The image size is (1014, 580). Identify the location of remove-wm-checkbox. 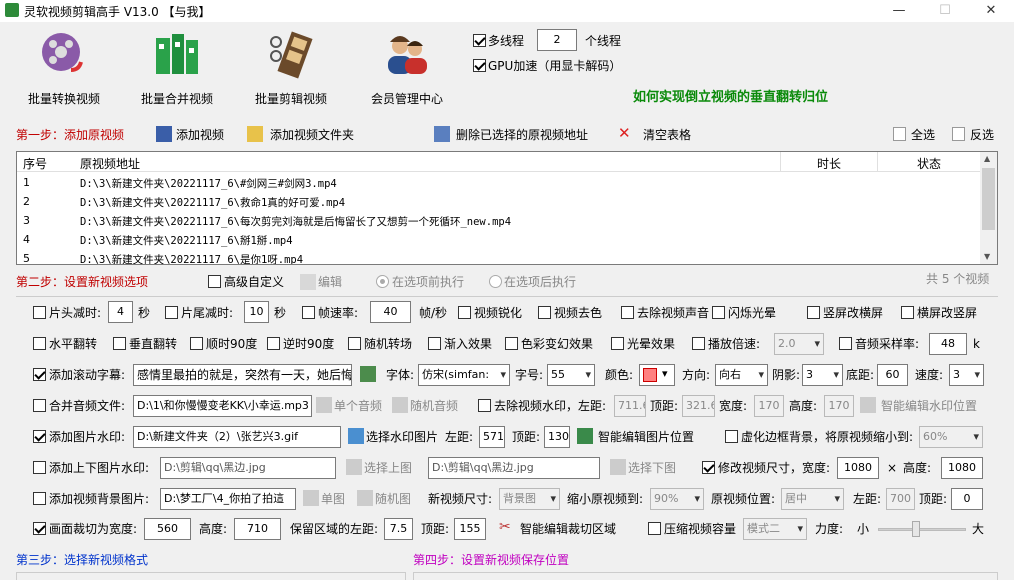
(484, 405).